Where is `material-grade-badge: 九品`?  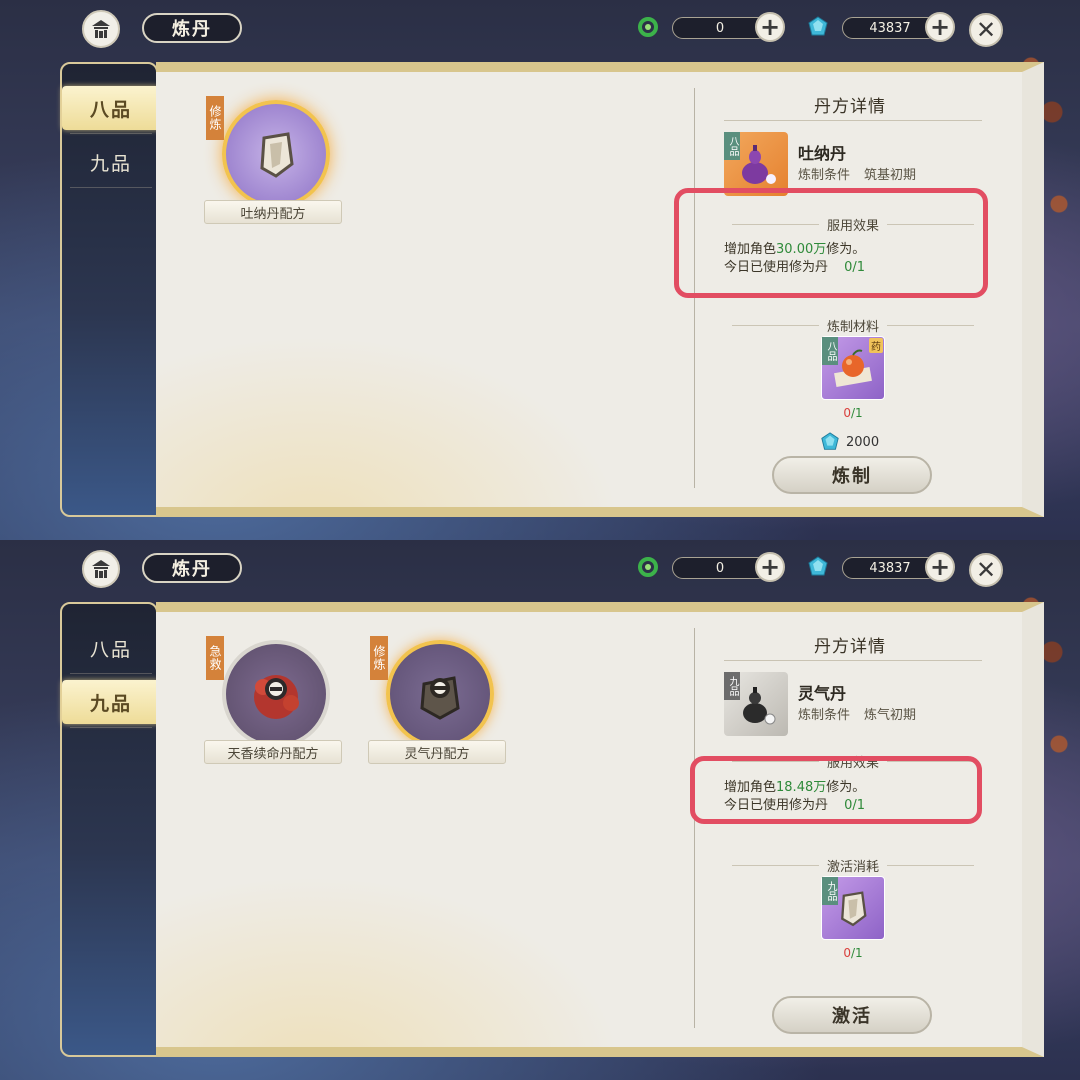 material-grade-badge: 九品 is located at coordinates (830, 891).